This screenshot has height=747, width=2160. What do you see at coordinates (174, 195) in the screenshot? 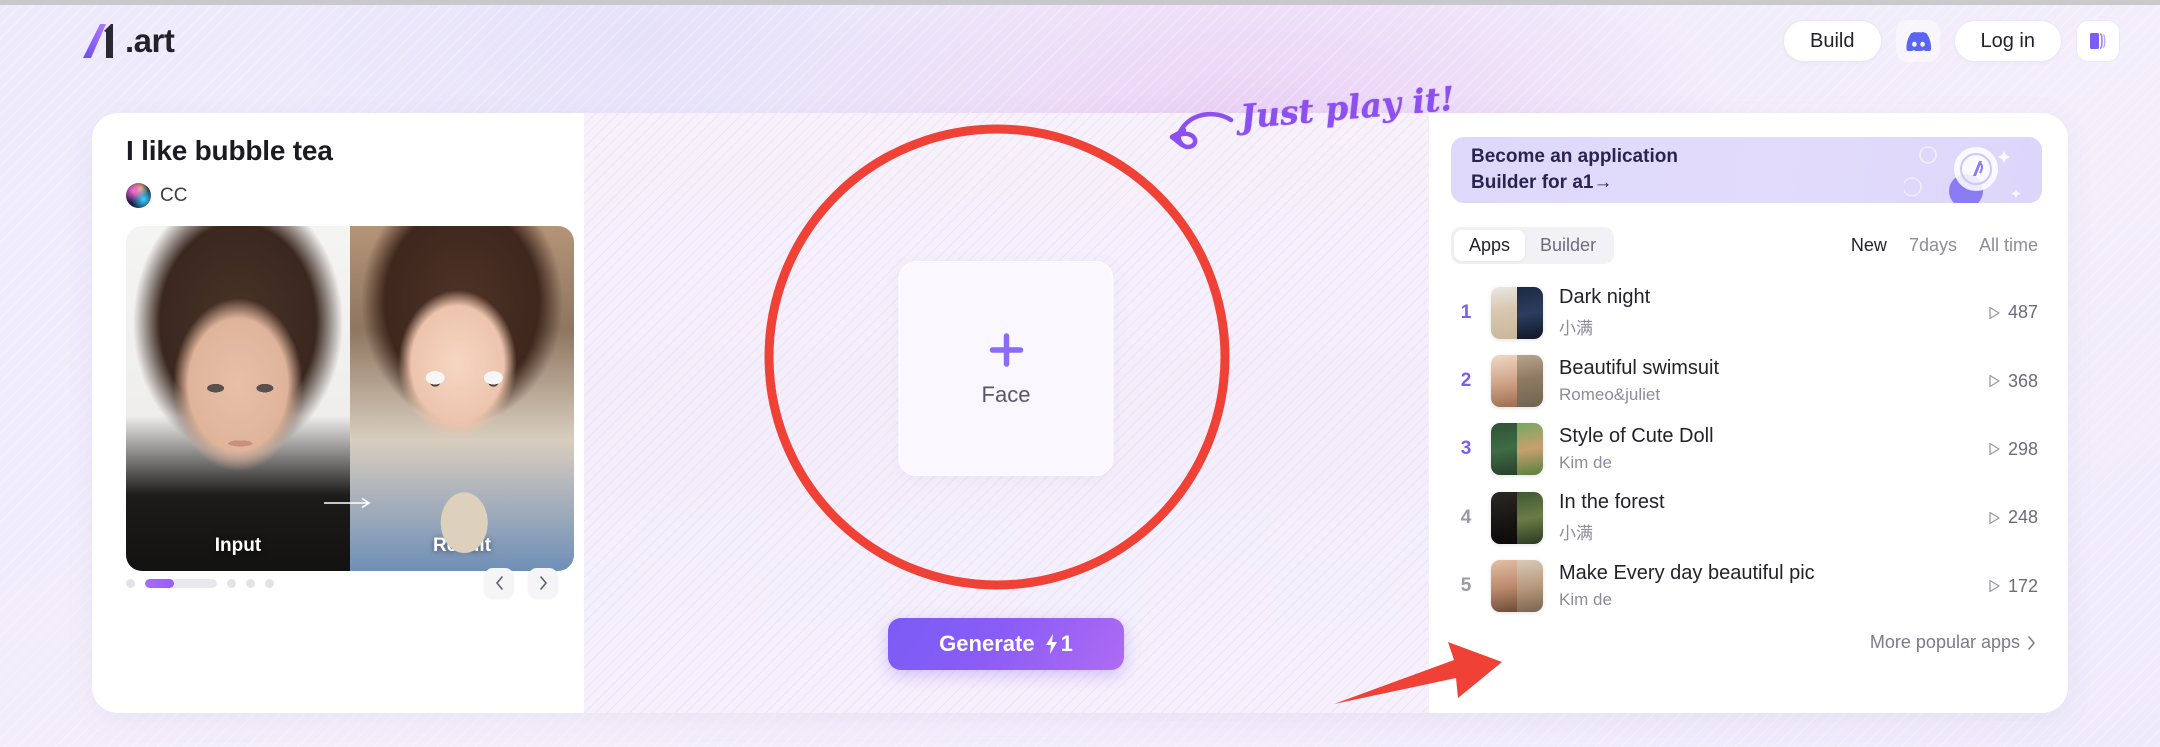
I see `author-name: CC` at bounding box center [174, 195].